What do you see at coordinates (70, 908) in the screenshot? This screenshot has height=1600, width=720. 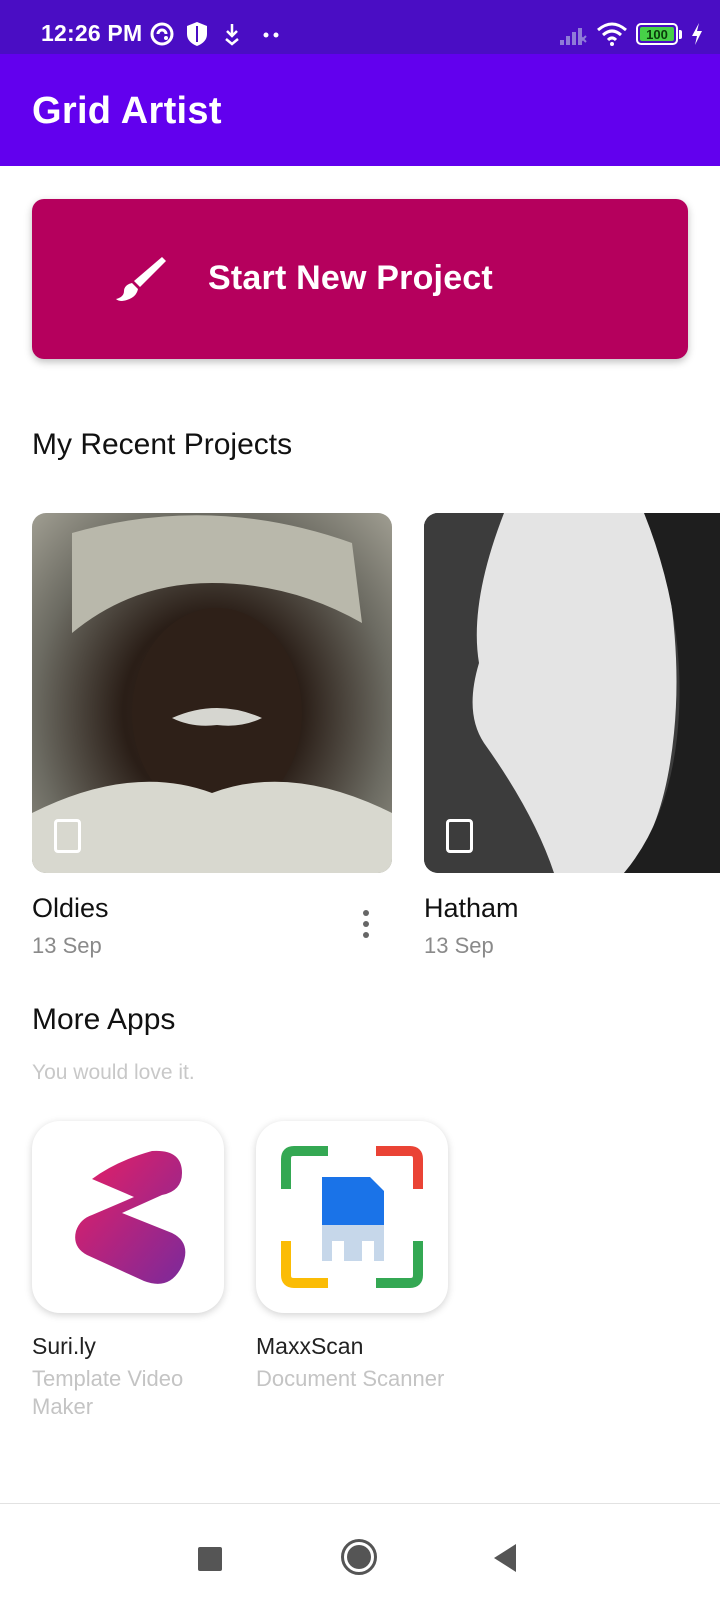 I see `project-name: Oldies` at bounding box center [70, 908].